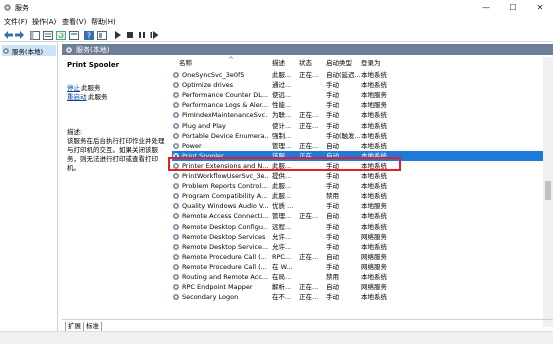 Image resolution: width=553 pixels, height=344 pixels. Describe the element at coordinates (358, 176) in the screenshot. I see `service-row: PrintWorkflowUserSvc_3e... 提供... 手动 本地系统` at that location.